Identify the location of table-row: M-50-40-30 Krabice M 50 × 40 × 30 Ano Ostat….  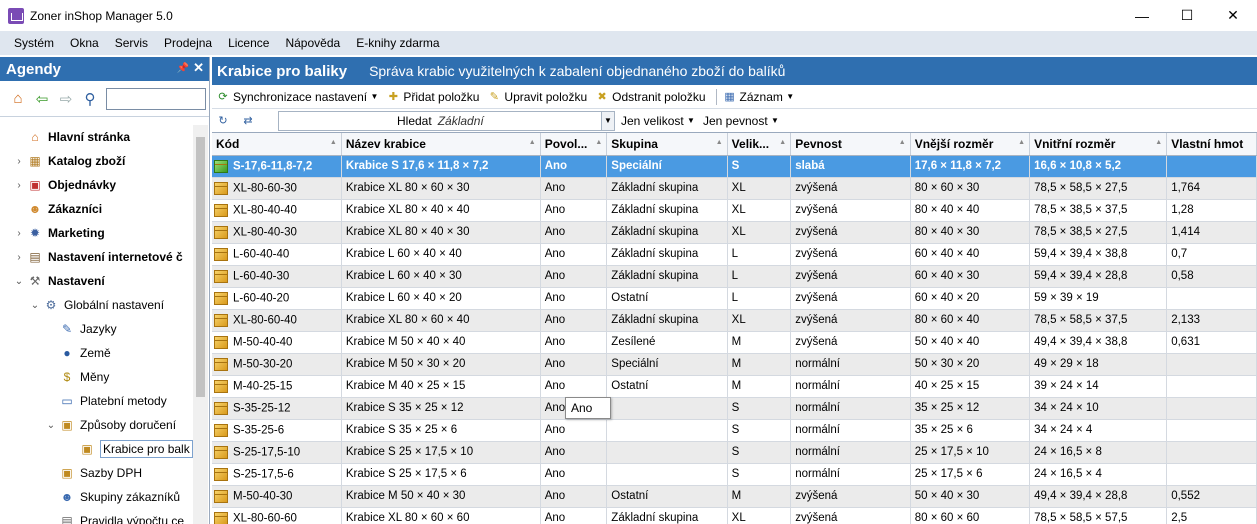
(734, 496).